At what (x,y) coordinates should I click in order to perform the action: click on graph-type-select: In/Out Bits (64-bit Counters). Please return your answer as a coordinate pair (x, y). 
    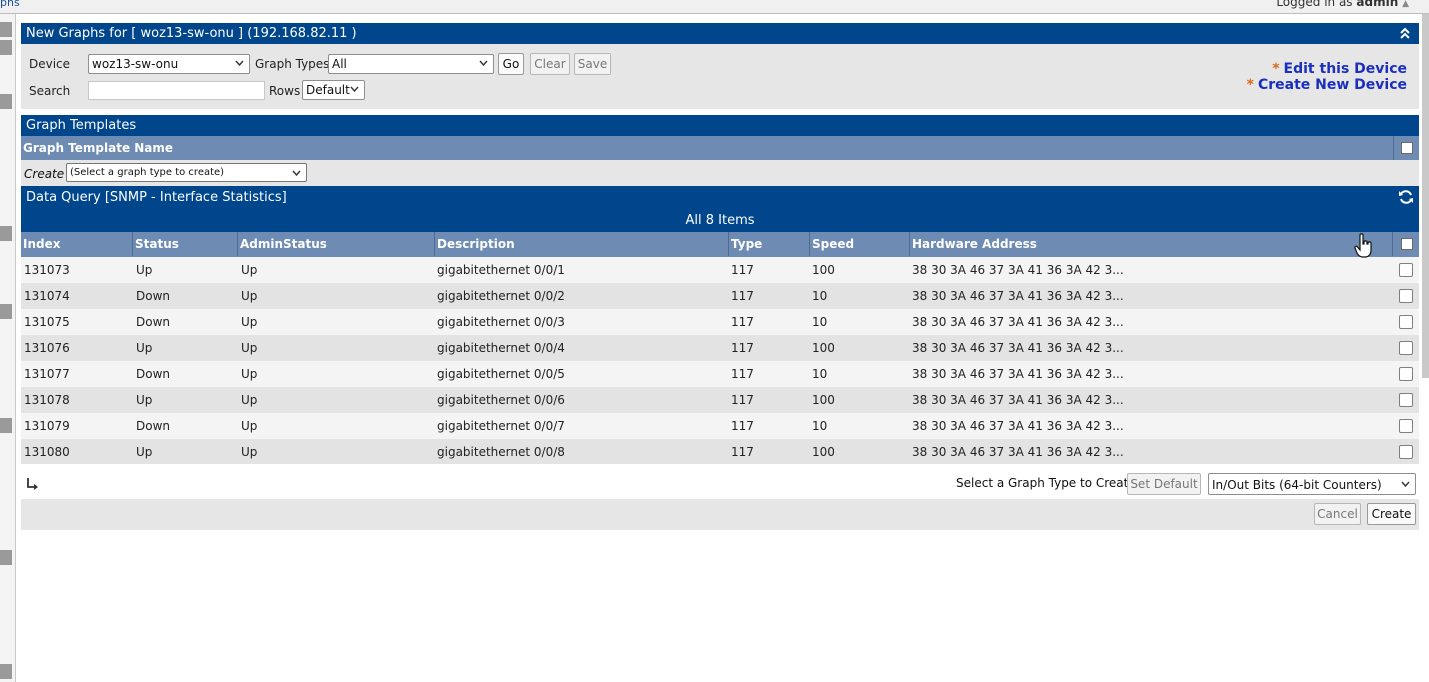
    Looking at the image, I should click on (1312, 484).